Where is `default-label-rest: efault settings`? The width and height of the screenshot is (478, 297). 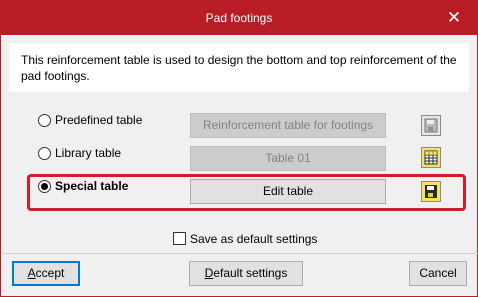
default-label-rest: efault settings is located at coordinates (250, 273).